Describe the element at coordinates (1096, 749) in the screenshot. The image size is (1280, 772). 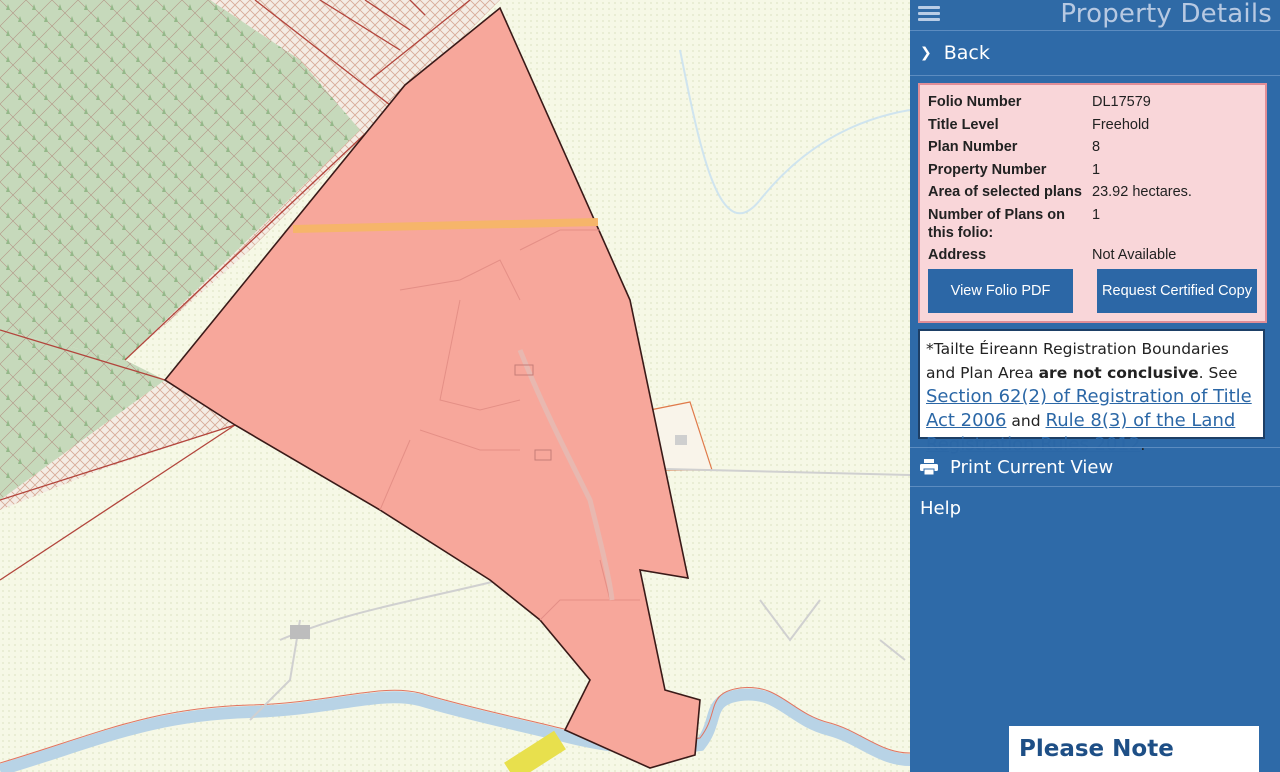
I see `please-note-heading: Please Note` at that location.